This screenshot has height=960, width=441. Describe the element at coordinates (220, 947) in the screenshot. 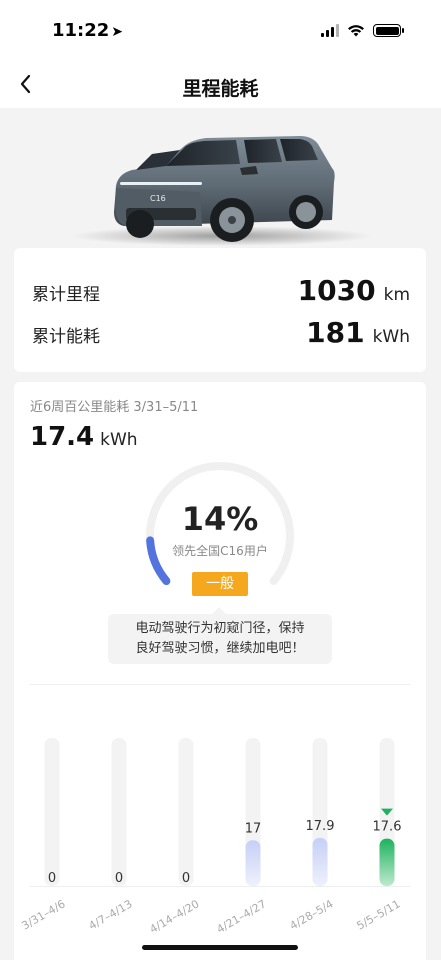

I see `home-indicator` at that location.